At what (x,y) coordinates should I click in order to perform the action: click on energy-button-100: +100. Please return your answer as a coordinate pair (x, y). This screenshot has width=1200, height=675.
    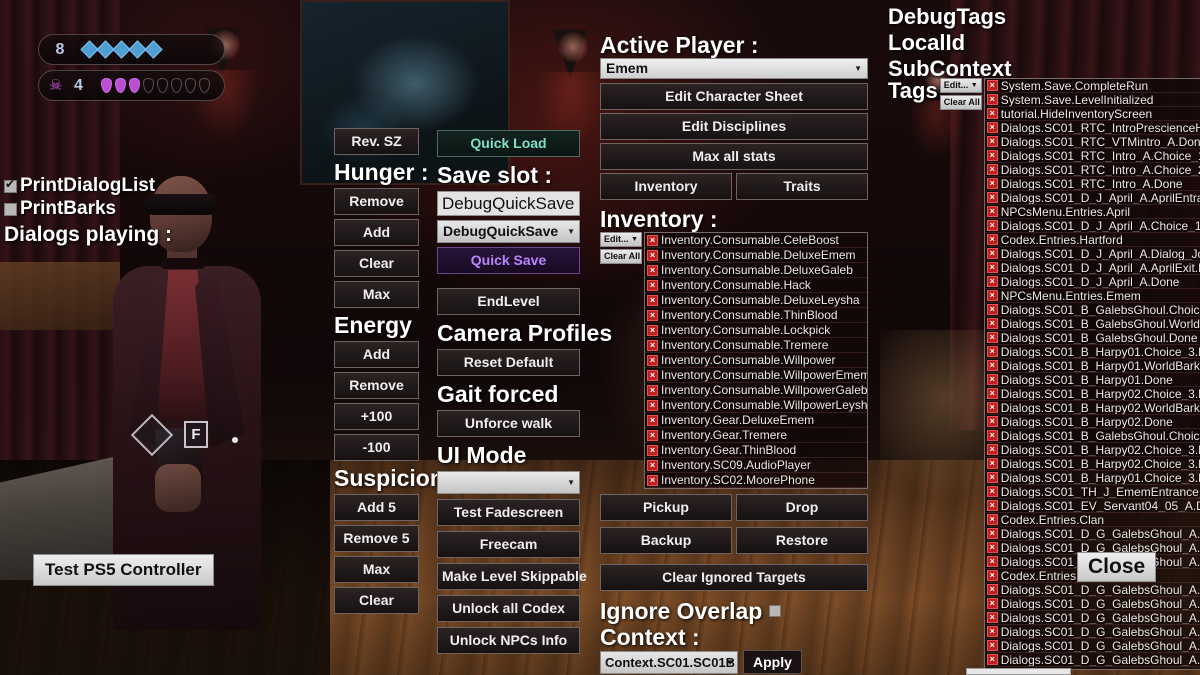
    Looking at the image, I should click on (376, 416).